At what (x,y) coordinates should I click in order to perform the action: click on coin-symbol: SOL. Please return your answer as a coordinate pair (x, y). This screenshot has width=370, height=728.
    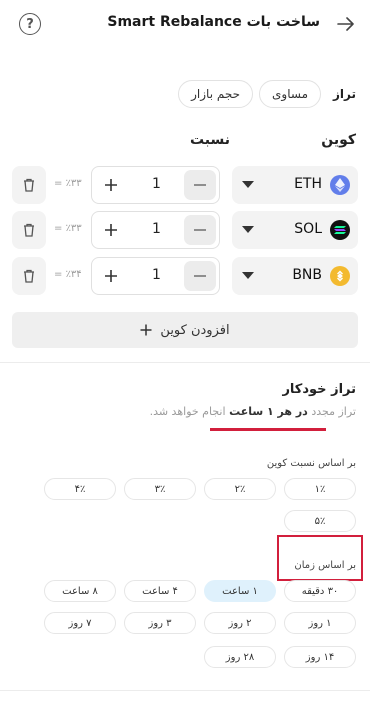
    Looking at the image, I should click on (308, 229).